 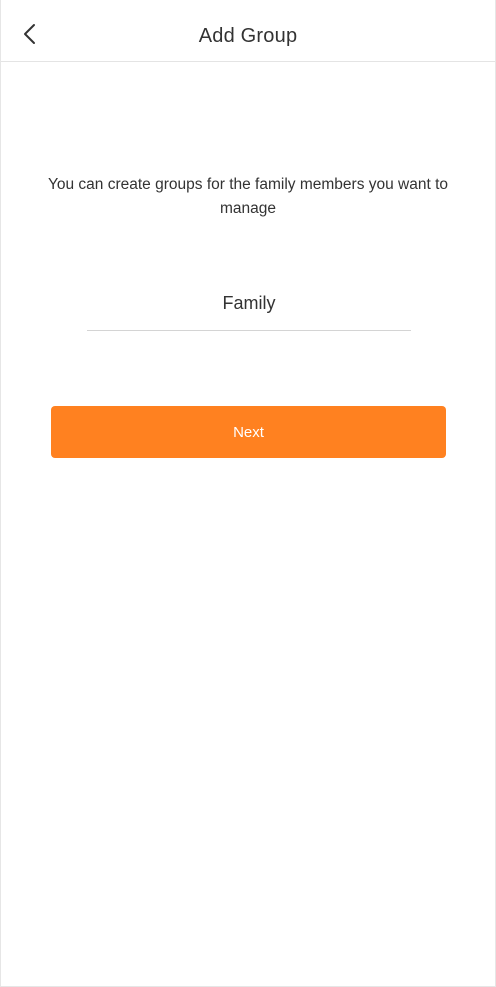 I want to click on page-title: Add Group, so click(x=248, y=36).